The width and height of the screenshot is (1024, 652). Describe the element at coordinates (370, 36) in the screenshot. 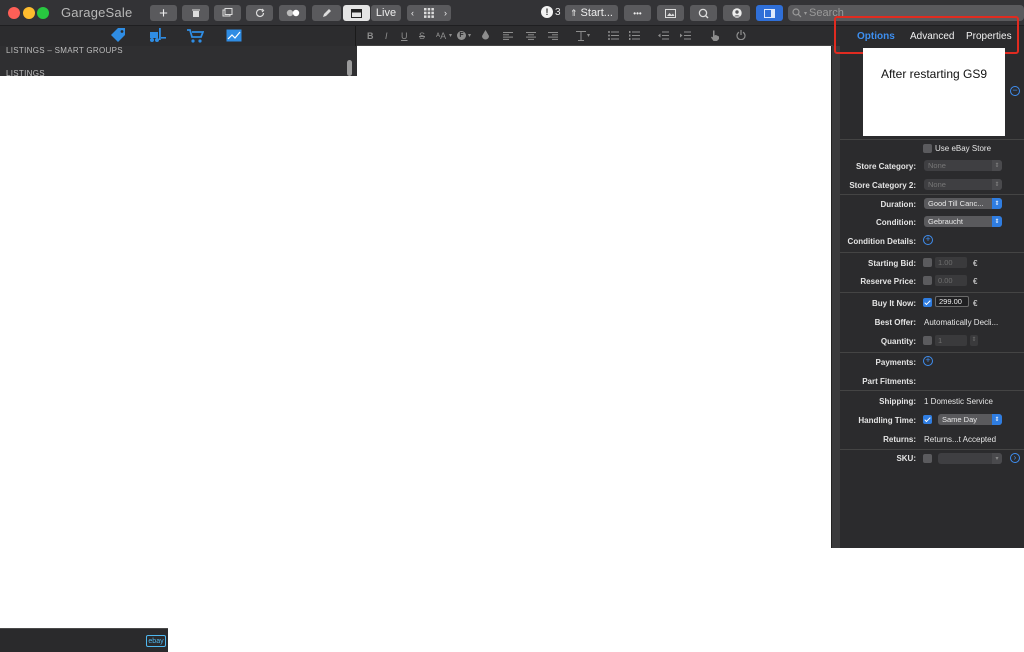

I see `bold-button: B` at that location.